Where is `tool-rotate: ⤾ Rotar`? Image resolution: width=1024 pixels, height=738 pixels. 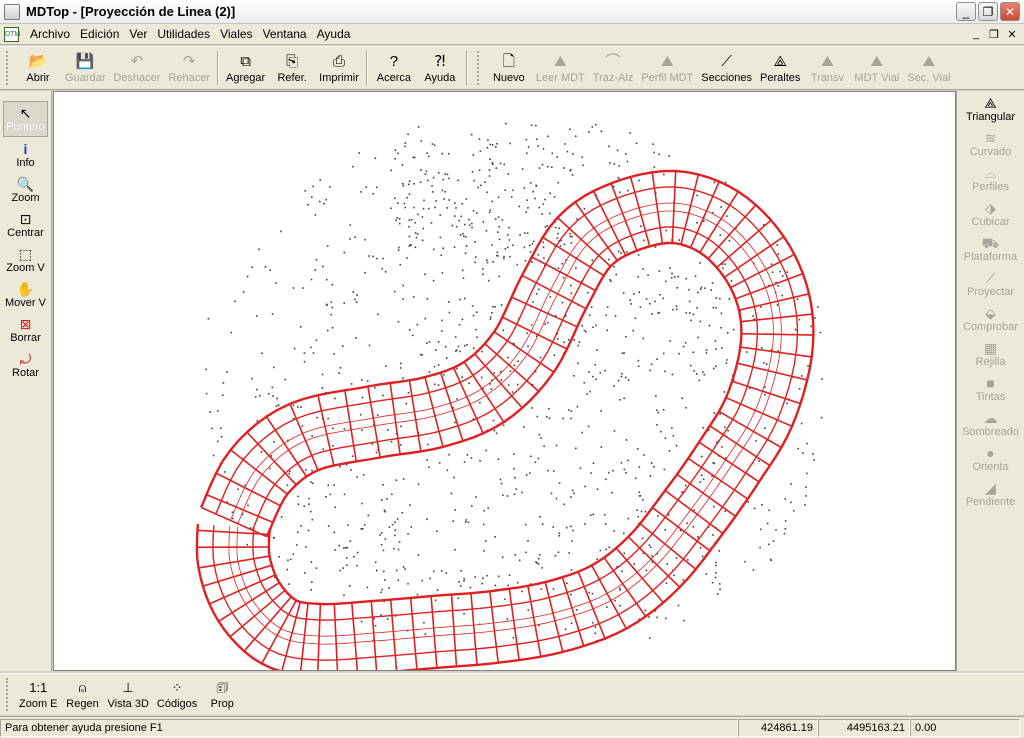
tool-rotate: ⤾ Rotar is located at coordinates (25, 364).